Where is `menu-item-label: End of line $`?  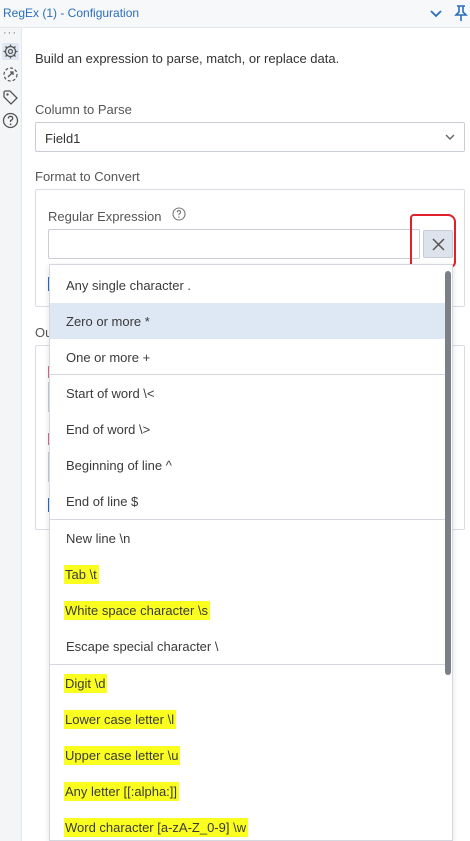 menu-item-label: End of line $ is located at coordinates (102, 501).